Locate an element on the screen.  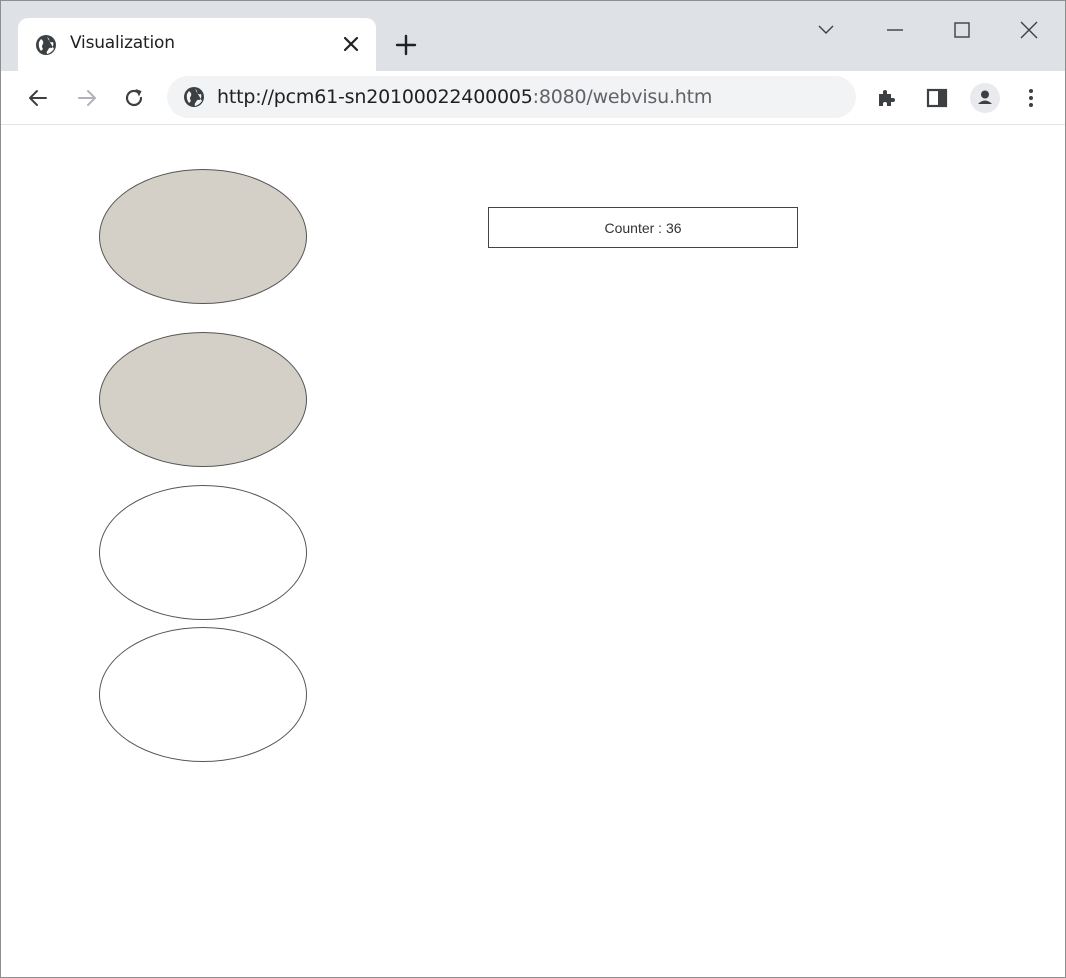
counter-text: Counter : 36 is located at coordinates (643, 227).